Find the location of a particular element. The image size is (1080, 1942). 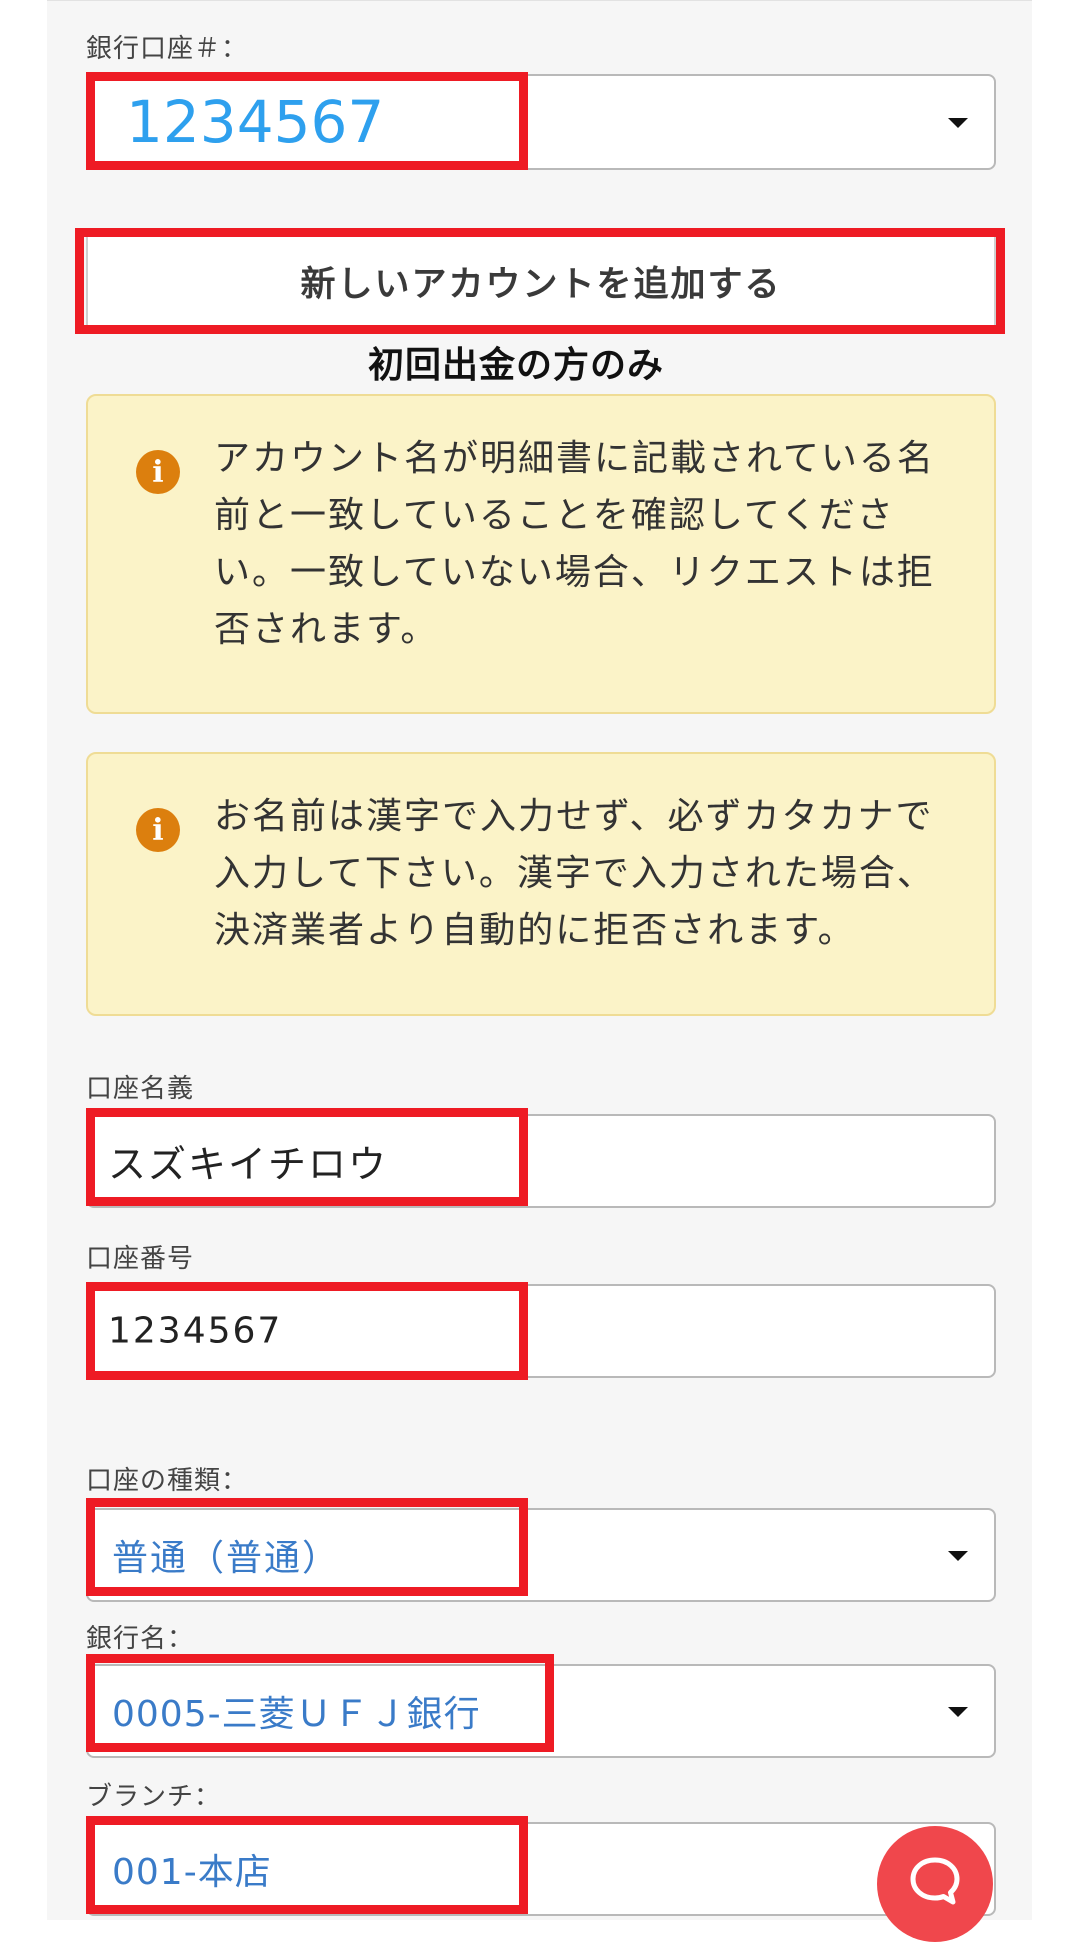

account-number-value: 1234567 is located at coordinates (195, 1331).